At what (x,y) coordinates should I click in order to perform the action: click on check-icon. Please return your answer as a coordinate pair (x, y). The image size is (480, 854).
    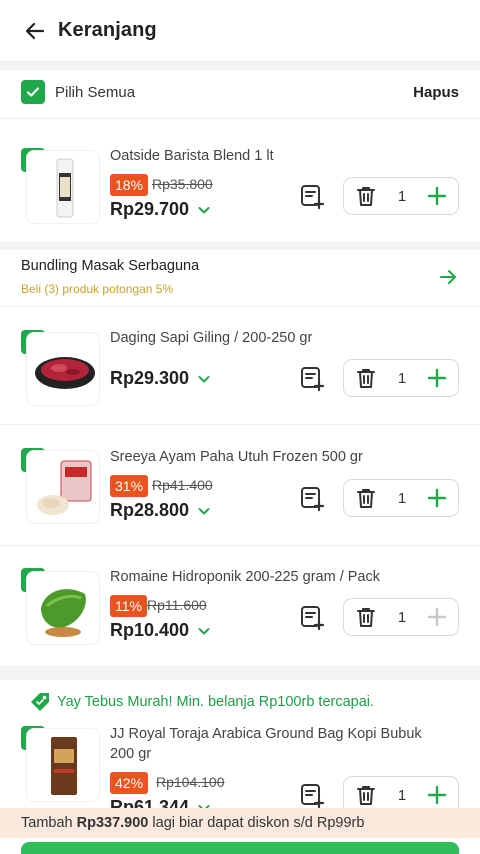
    Looking at the image, I should click on (33, 92).